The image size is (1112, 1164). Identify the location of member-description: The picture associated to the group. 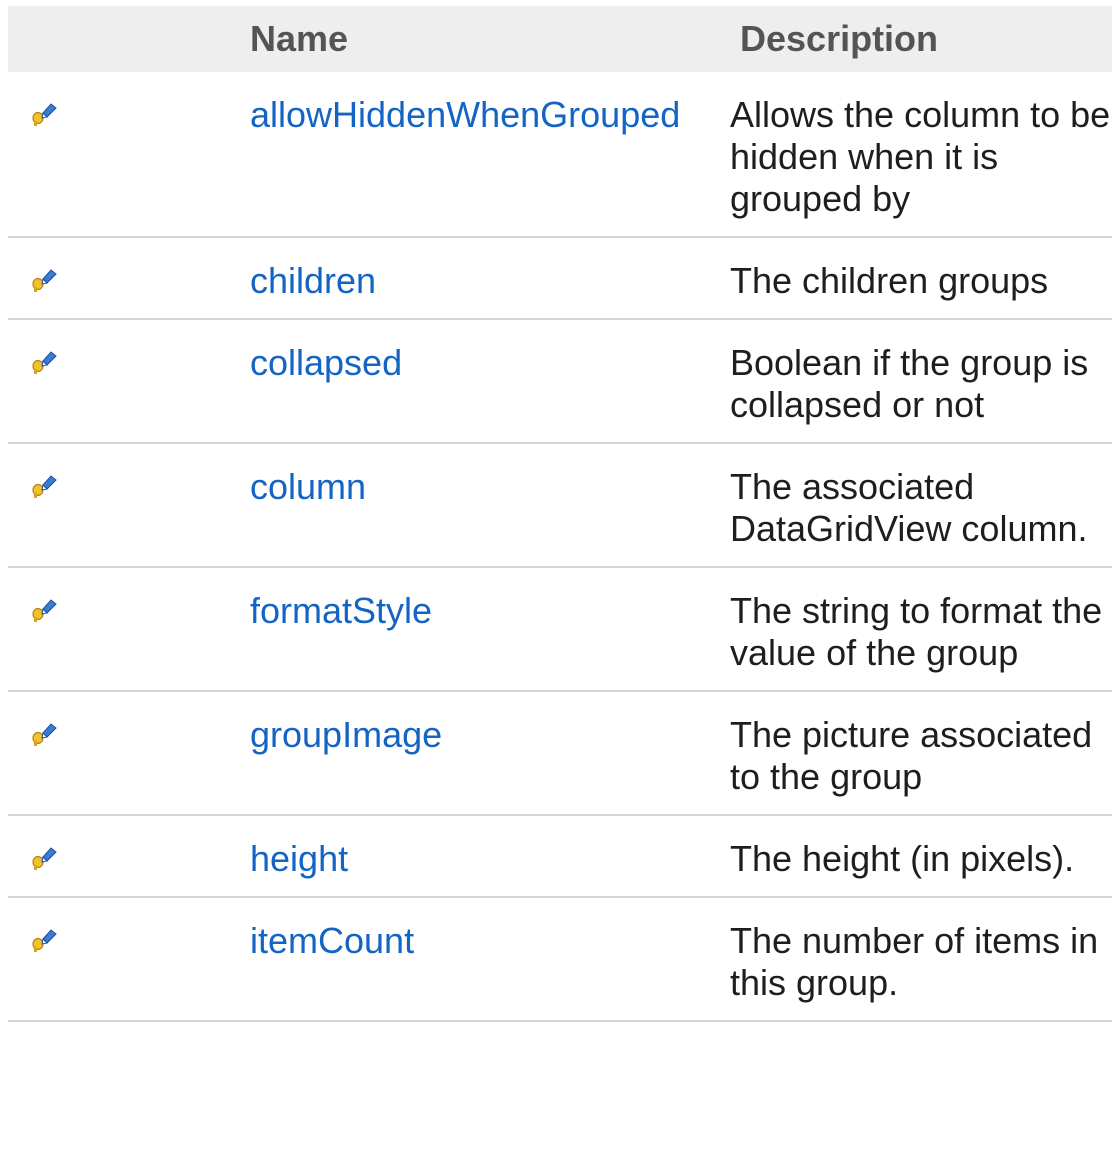
(911, 755).